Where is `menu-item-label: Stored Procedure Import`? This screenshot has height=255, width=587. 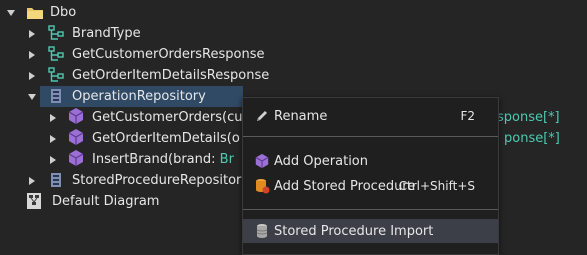
menu-item-label: Stored Procedure Import is located at coordinates (354, 231).